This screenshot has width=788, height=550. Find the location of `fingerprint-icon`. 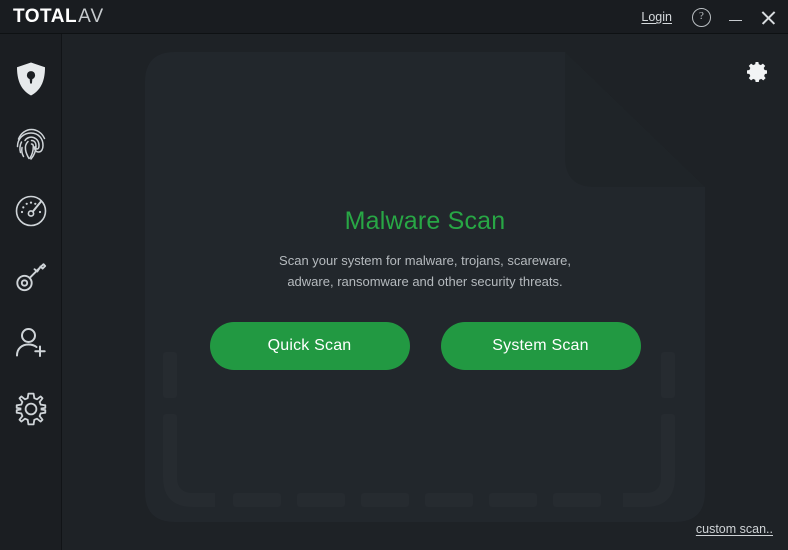

fingerprint-icon is located at coordinates (31, 145).